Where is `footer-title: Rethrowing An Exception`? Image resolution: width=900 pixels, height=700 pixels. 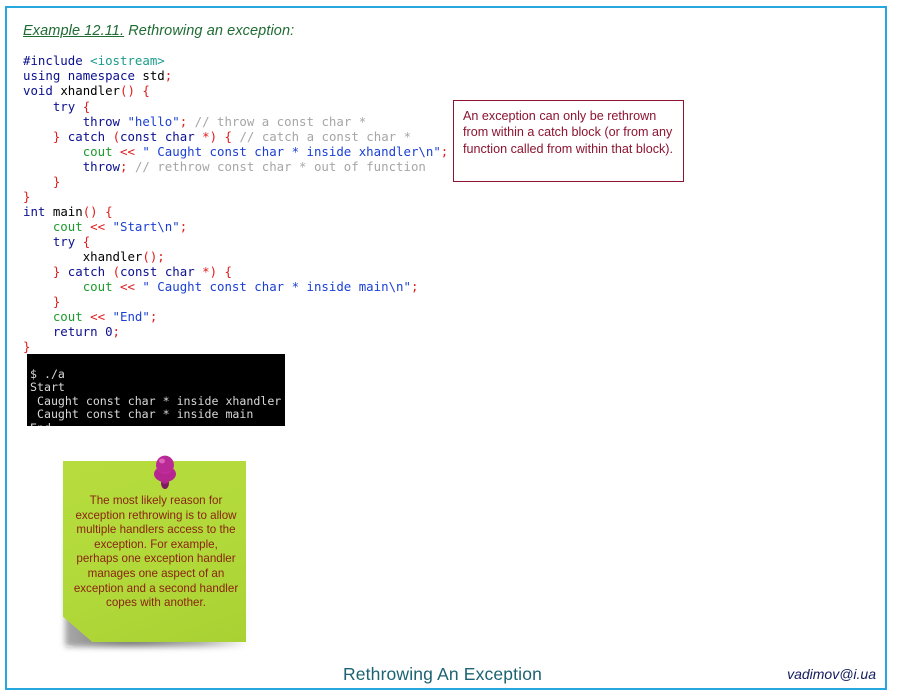
footer-title: Rethrowing An Exception is located at coordinates (442, 674).